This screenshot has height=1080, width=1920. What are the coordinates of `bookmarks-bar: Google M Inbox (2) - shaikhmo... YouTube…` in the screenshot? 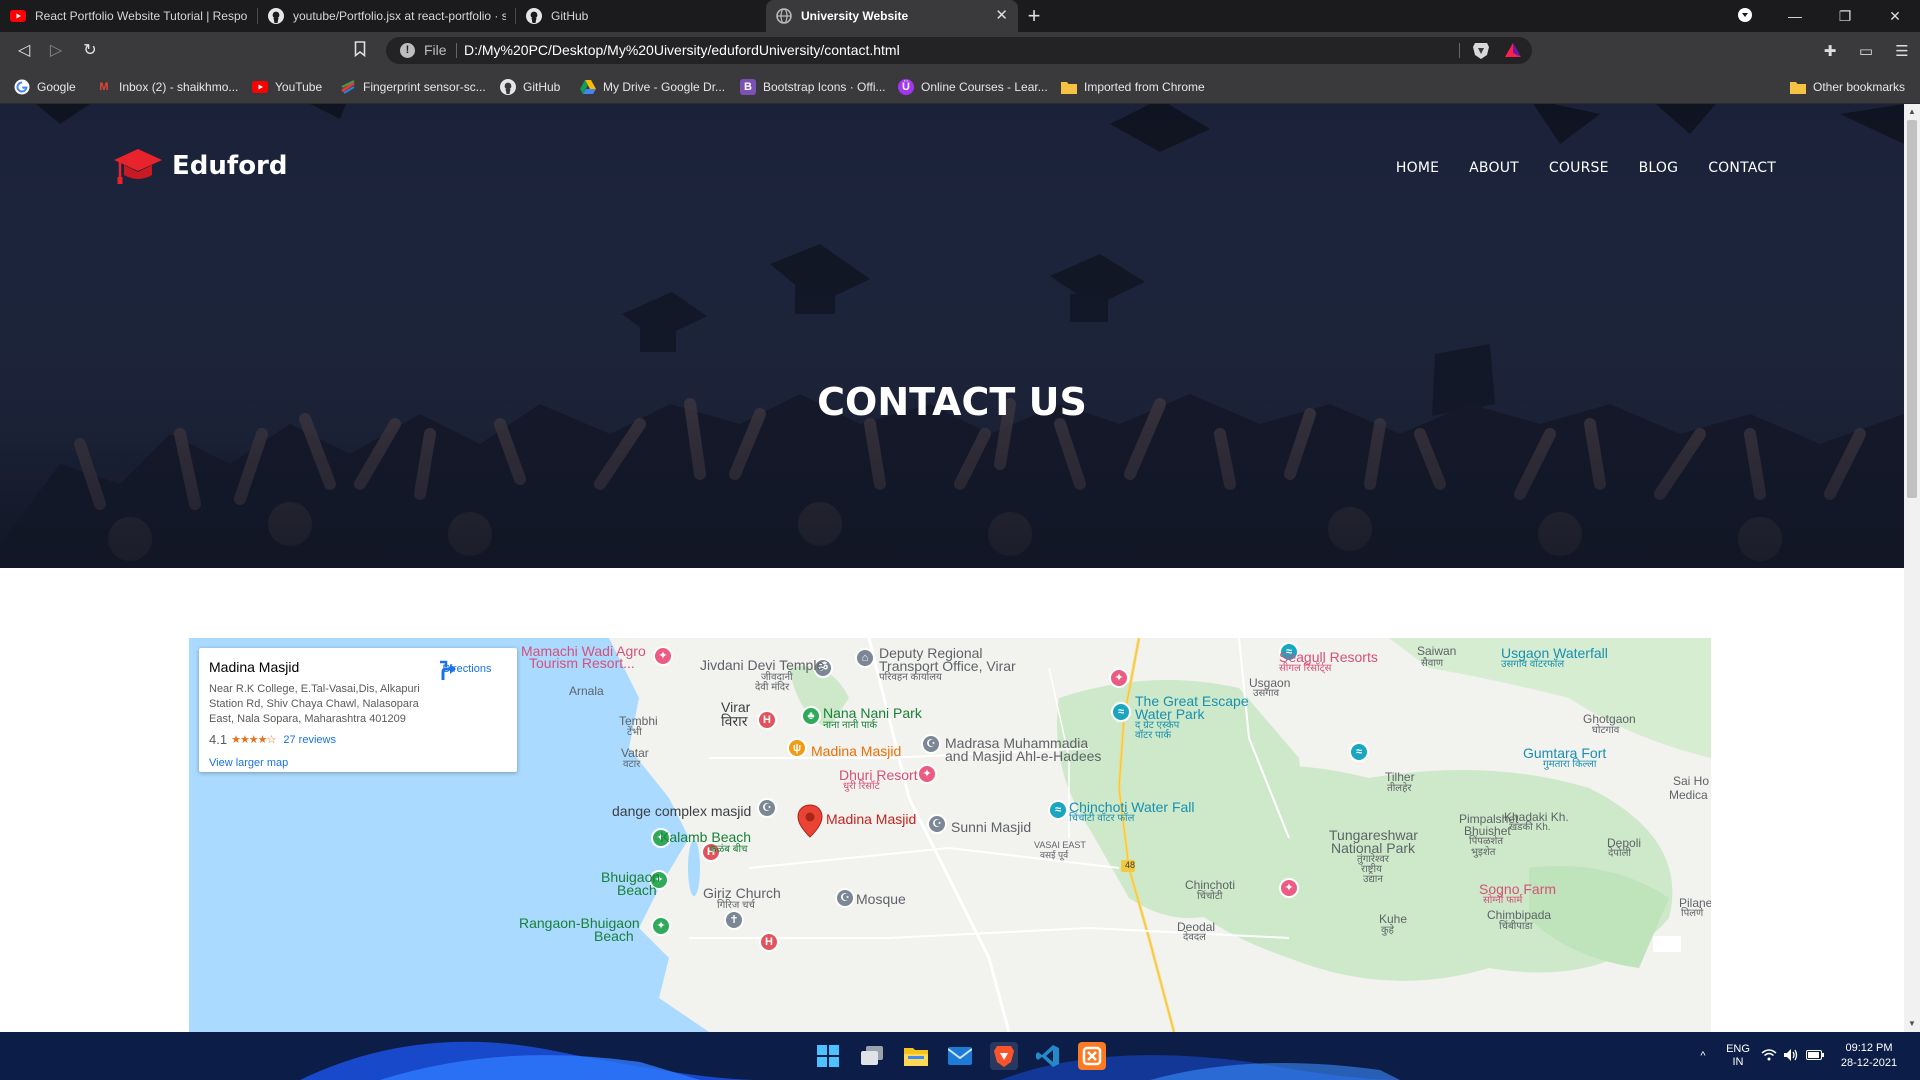 It's located at (960, 86).